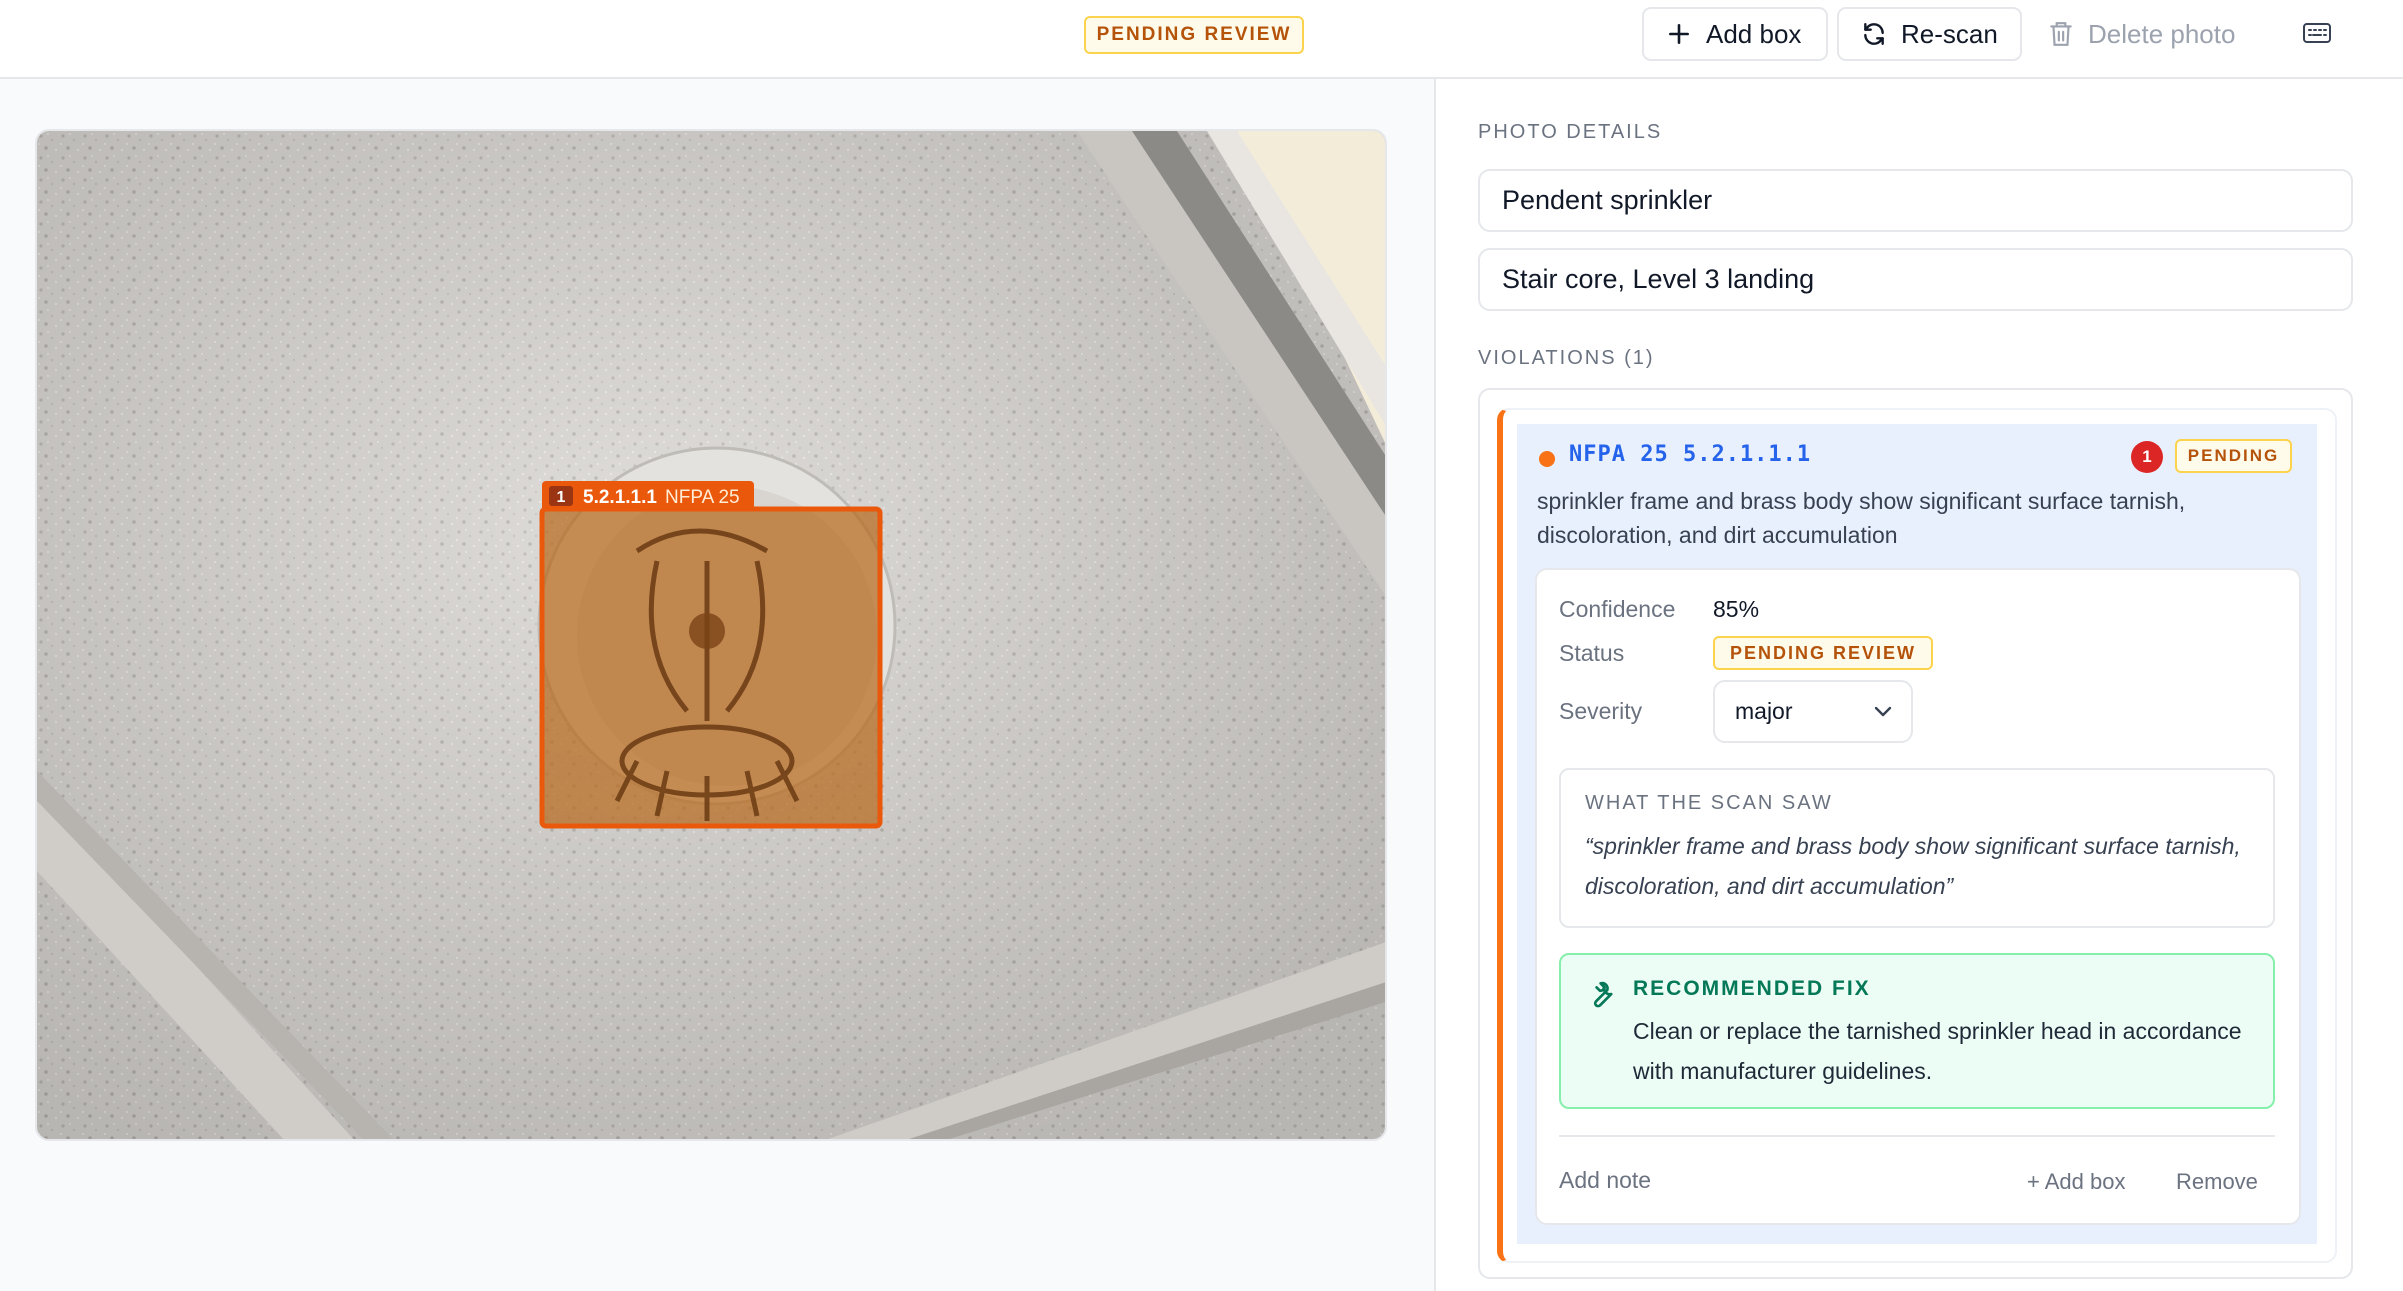 The image size is (2403, 1291). What do you see at coordinates (1679, 34) in the screenshot?
I see `plus-icon` at bounding box center [1679, 34].